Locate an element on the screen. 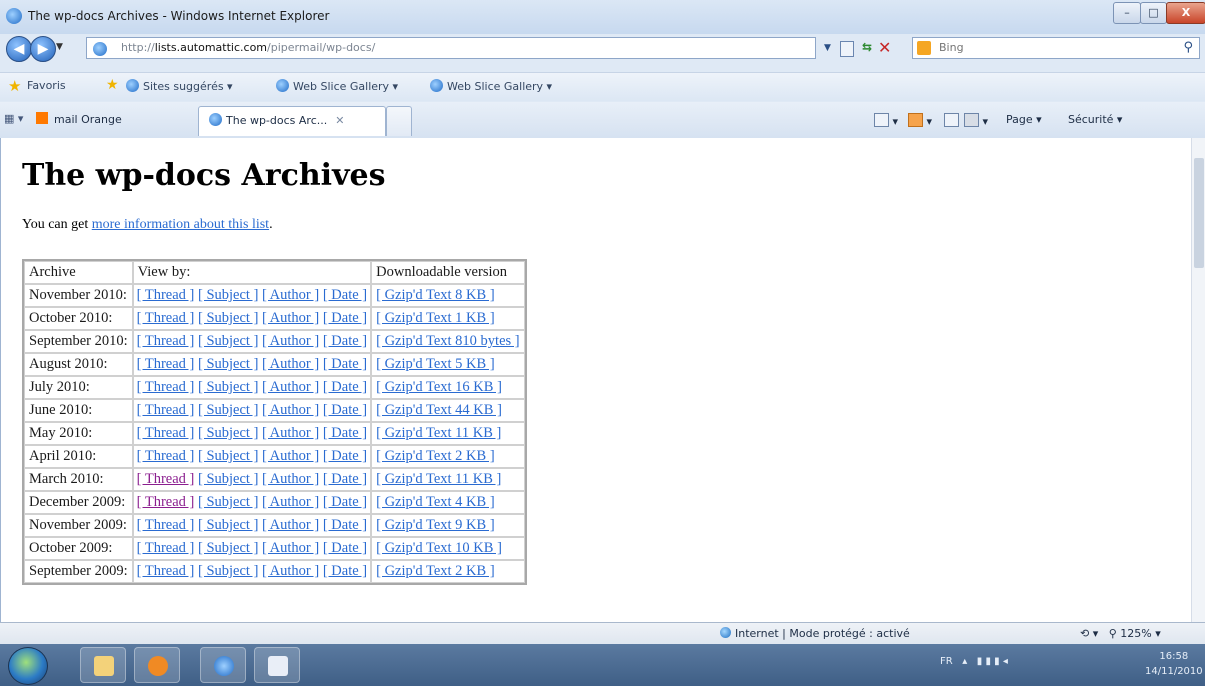  add-favorite-icon: ★ is located at coordinates (112, 85).